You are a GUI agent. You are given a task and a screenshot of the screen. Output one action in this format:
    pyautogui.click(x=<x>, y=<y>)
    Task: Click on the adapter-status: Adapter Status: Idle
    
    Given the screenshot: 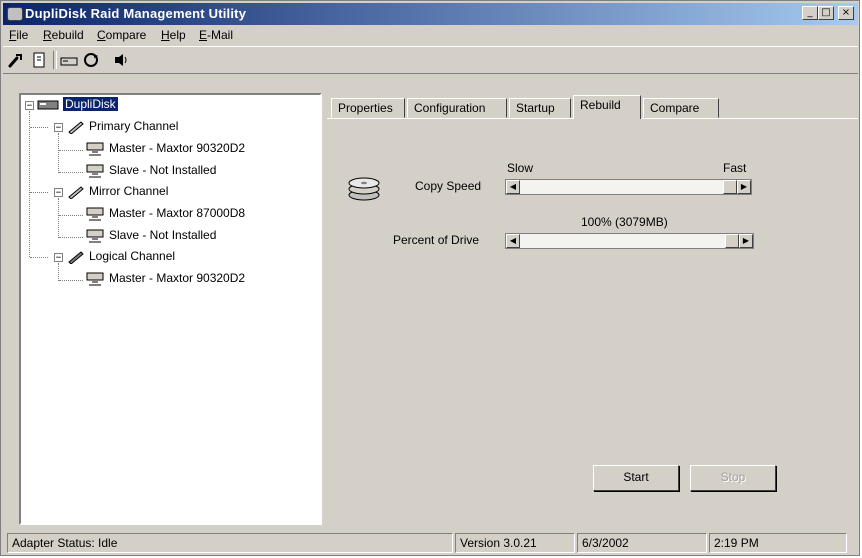 What is the action you would take?
    pyautogui.click(x=230, y=543)
    